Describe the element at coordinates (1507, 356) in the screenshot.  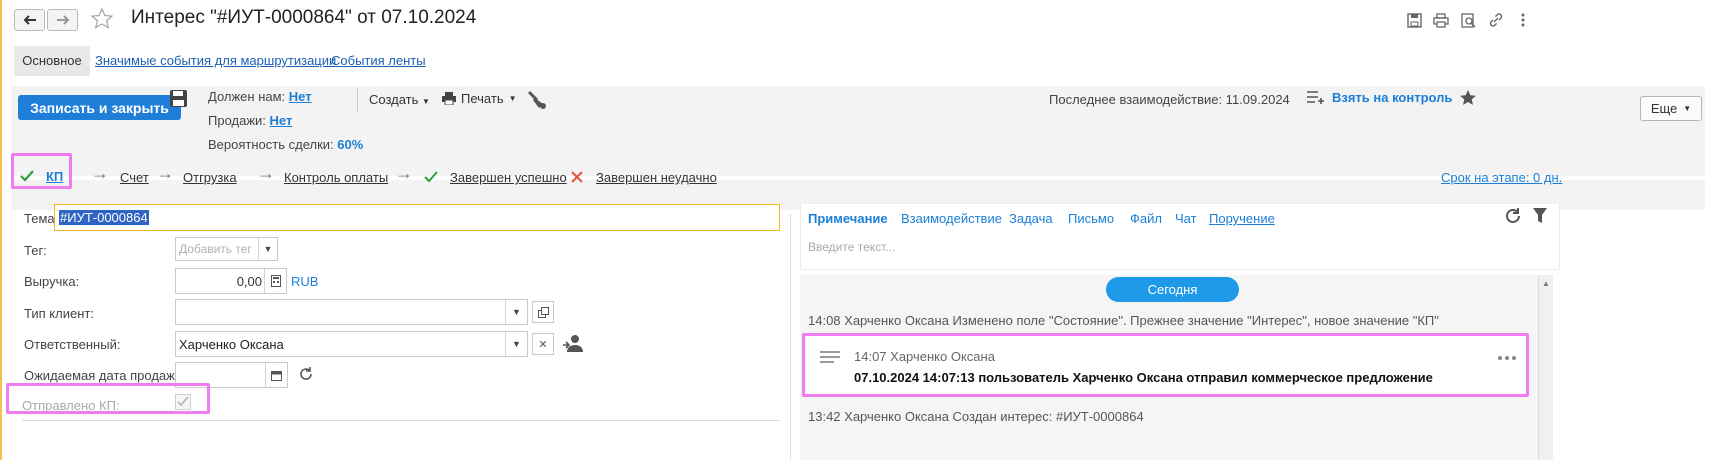
I see `more-dots-icon` at that location.